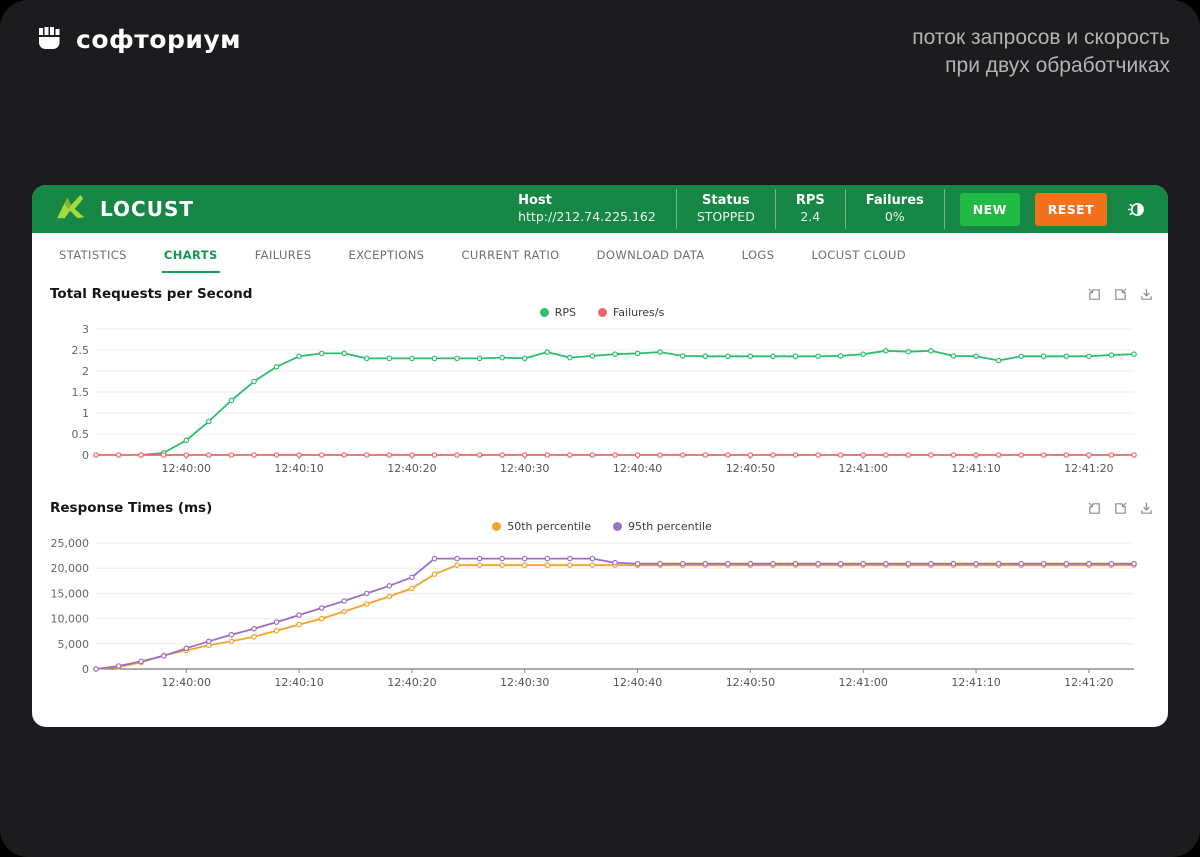 The height and width of the screenshot is (857, 1200). Describe the element at coordinates (651, 256) in the screenshot. I see `tab-download-data: DOWNLOAD DATA` at that location.